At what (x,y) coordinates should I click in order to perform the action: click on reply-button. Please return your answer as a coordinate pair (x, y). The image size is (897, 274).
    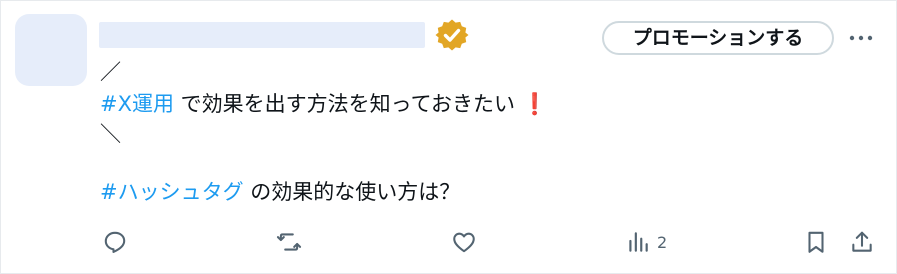
    Looking at the image, I should click on (115, 242).